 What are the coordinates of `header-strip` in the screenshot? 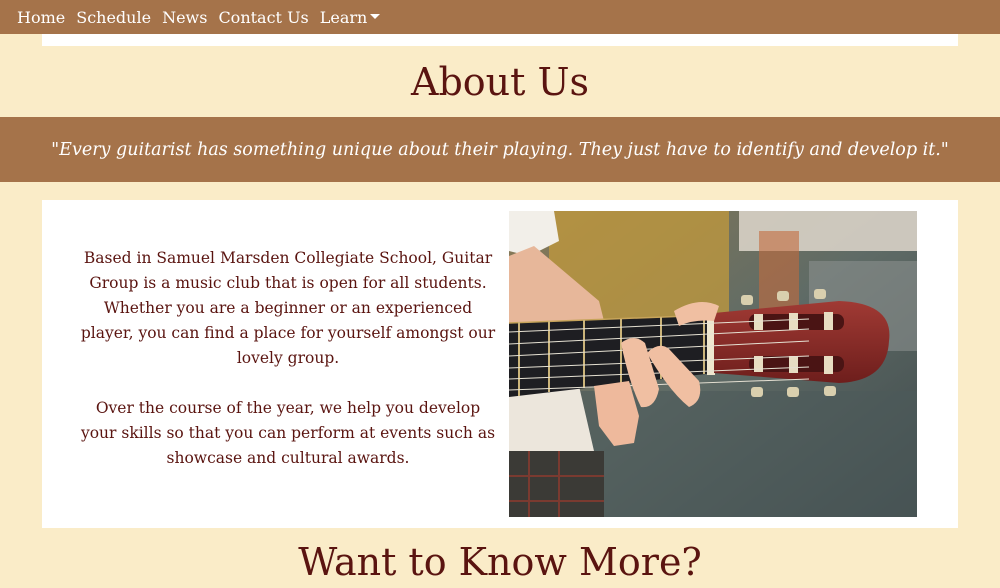 It's located at (500, 40).